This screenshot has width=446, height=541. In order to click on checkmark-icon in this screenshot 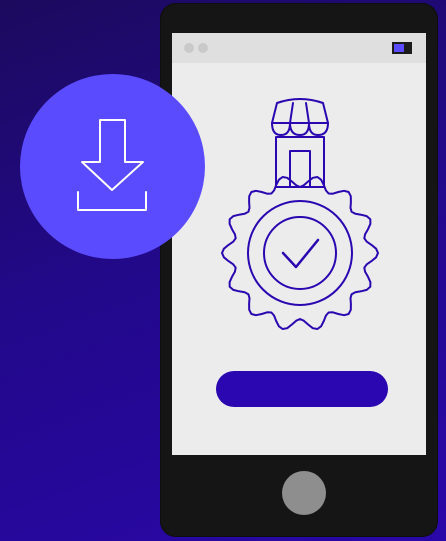, I will do `click(300, 253)`.